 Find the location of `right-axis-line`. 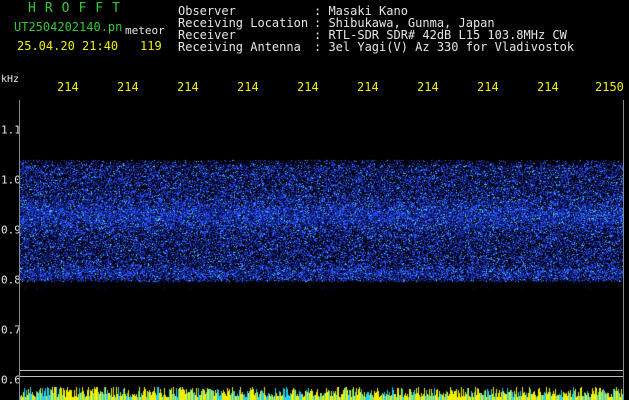

right-axis-line is located at coordinates (623, 250).